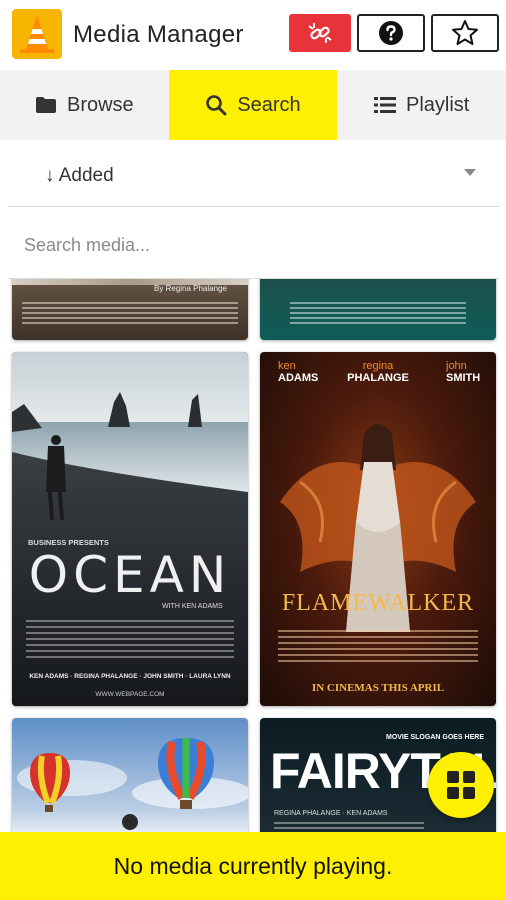  What do you see at coordinates (470, 172) in the screenshot?
I see `chevron-down-icon` at bounding box center [470, 172].